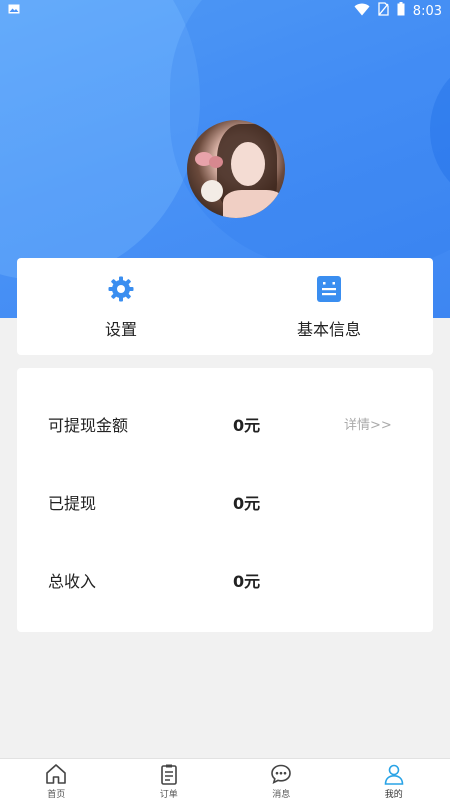 The image size is (450, 800). I want to click on total-income-row: 总收入 0元, so click(225, 579).